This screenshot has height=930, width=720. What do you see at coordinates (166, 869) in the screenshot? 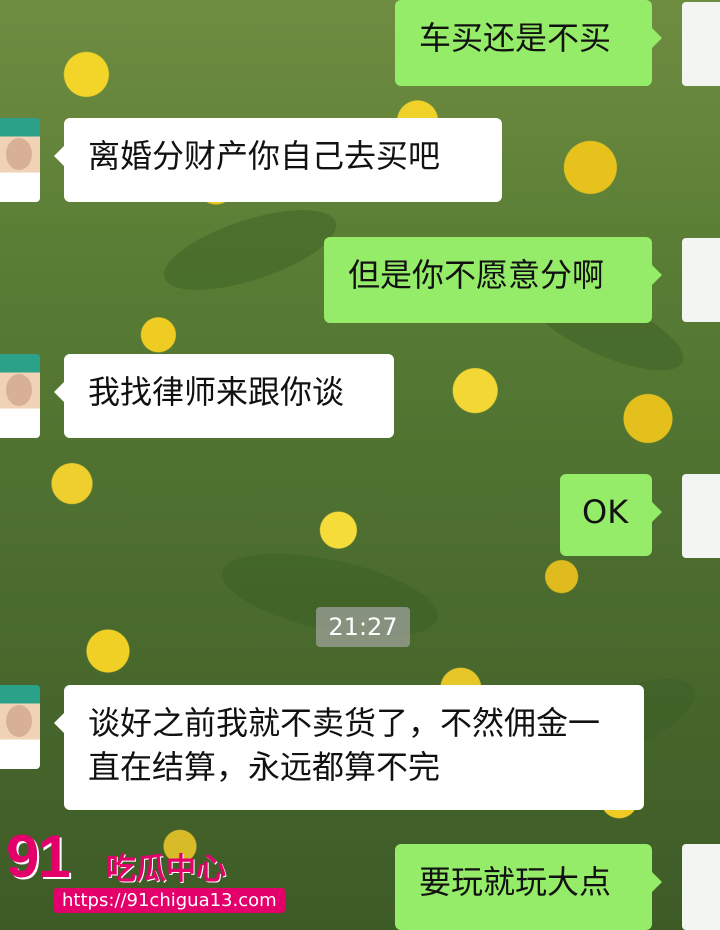
I see `watermark-title: 吃瓜中心` at bounding box center [166, 869].